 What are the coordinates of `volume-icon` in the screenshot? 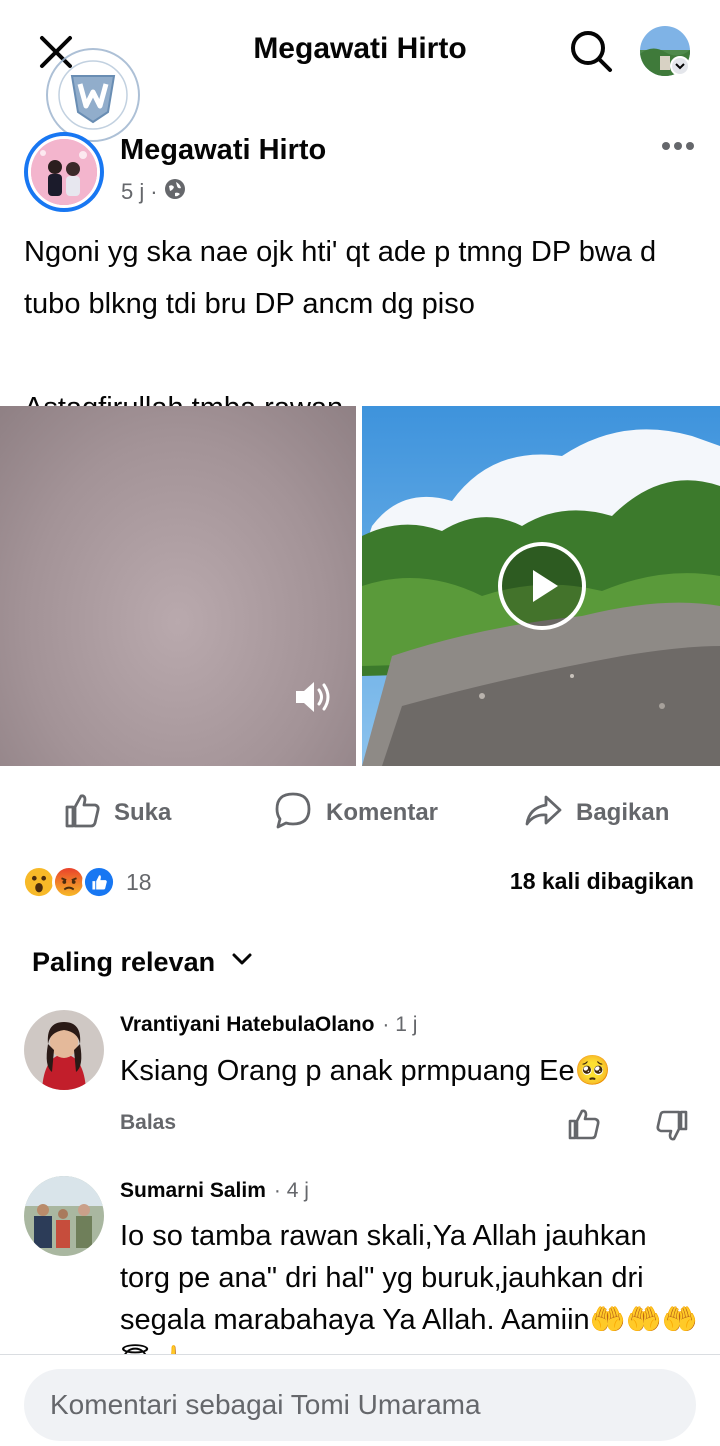 It's located at (313, 697).